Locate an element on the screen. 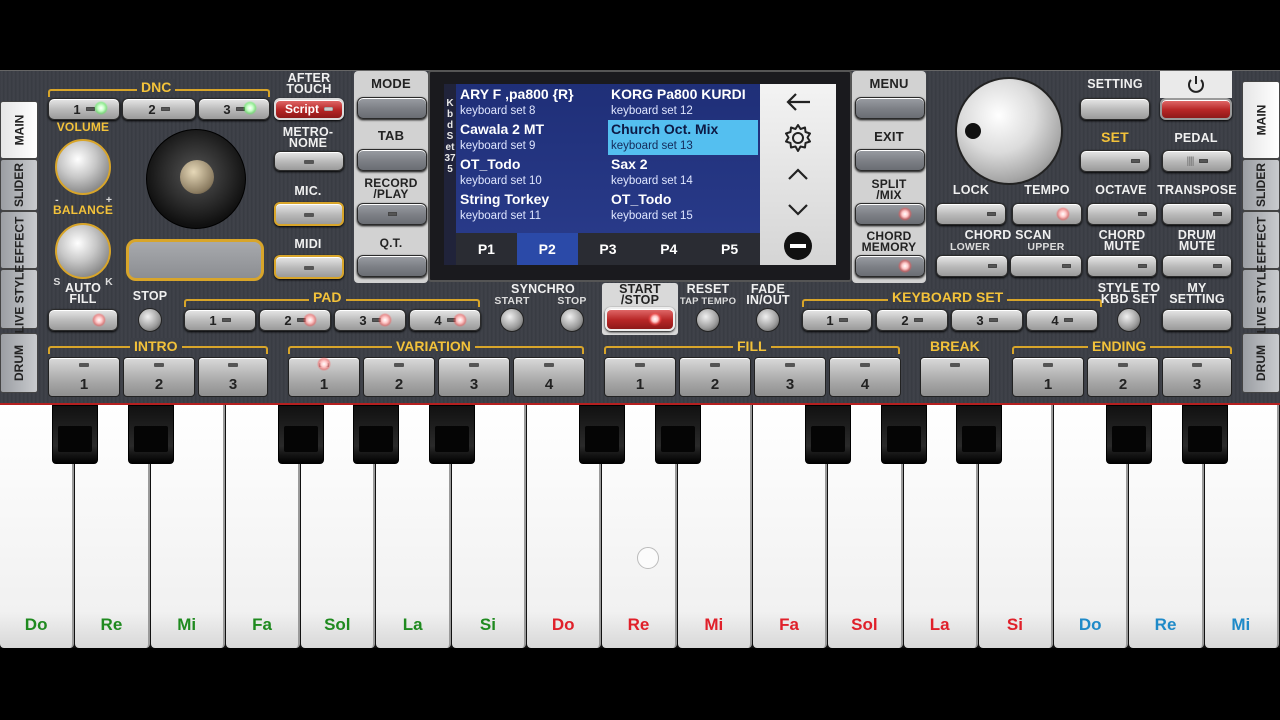  pad-button-4: 4 is located at coordinates (445, 320).